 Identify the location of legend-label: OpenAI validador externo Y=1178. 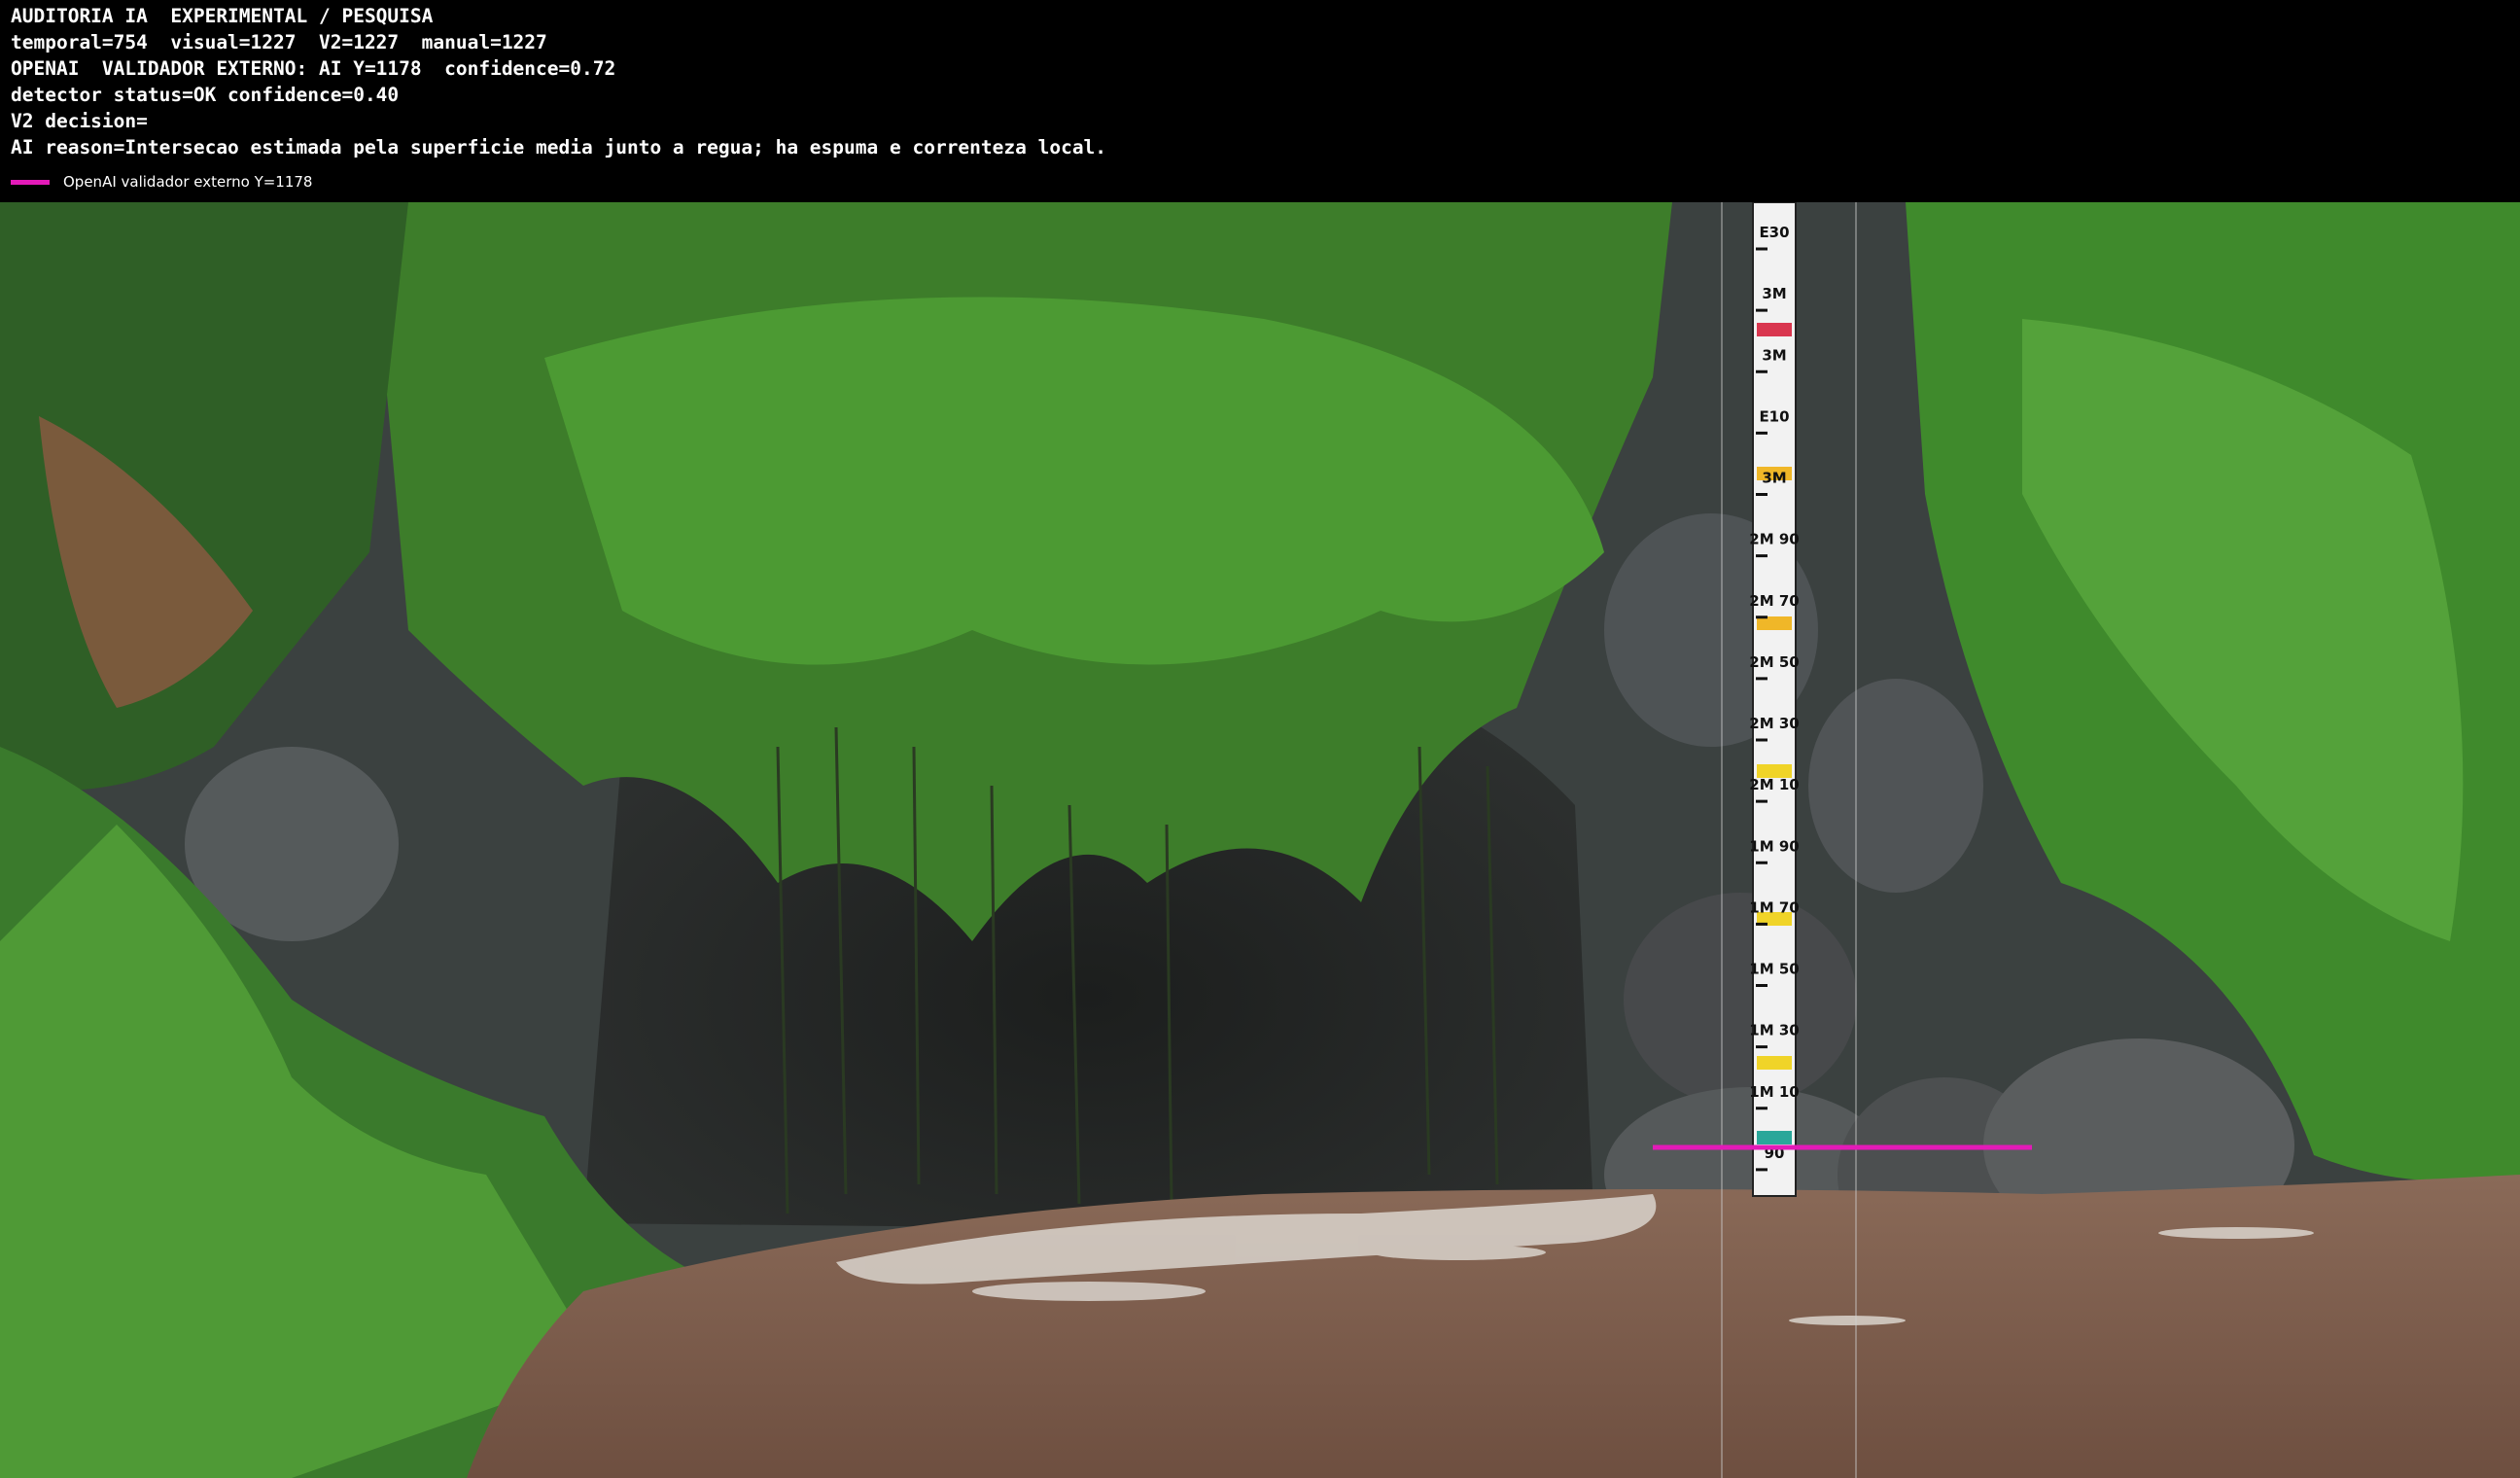
(188, 182).